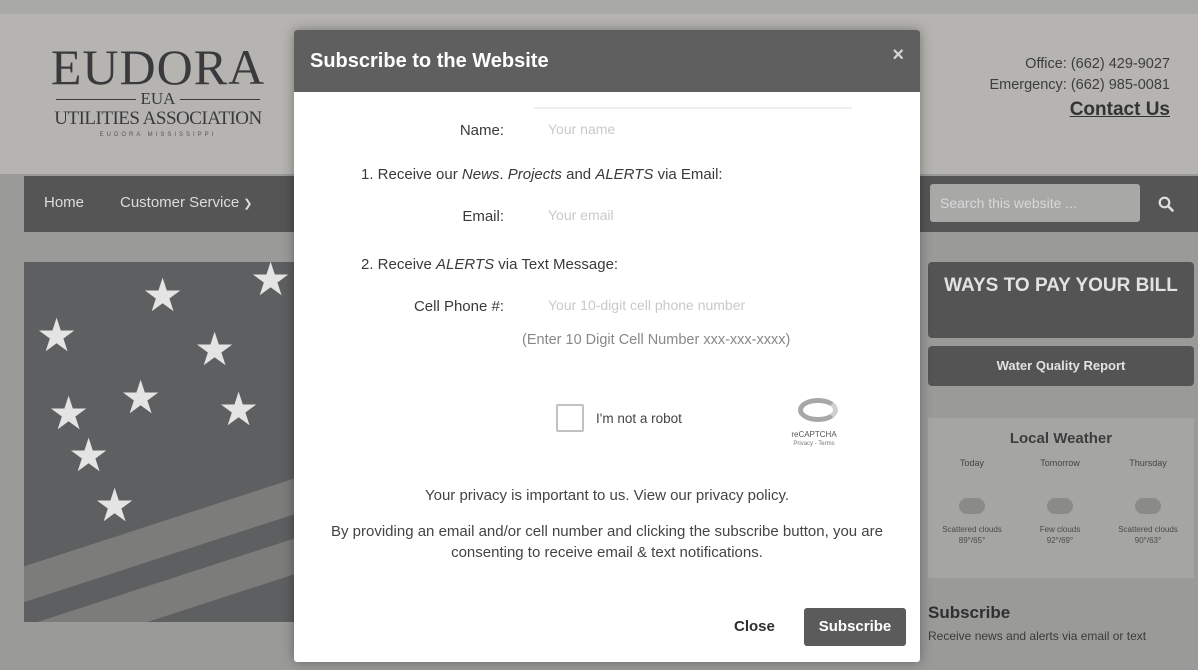 The height and width of the screenshot is (670, 1198). What do you see at coordinates (1097, 64) in the screenshot?
I see `office-phone: Office: (662) 429-9027` at bounding box center [1097, 64].